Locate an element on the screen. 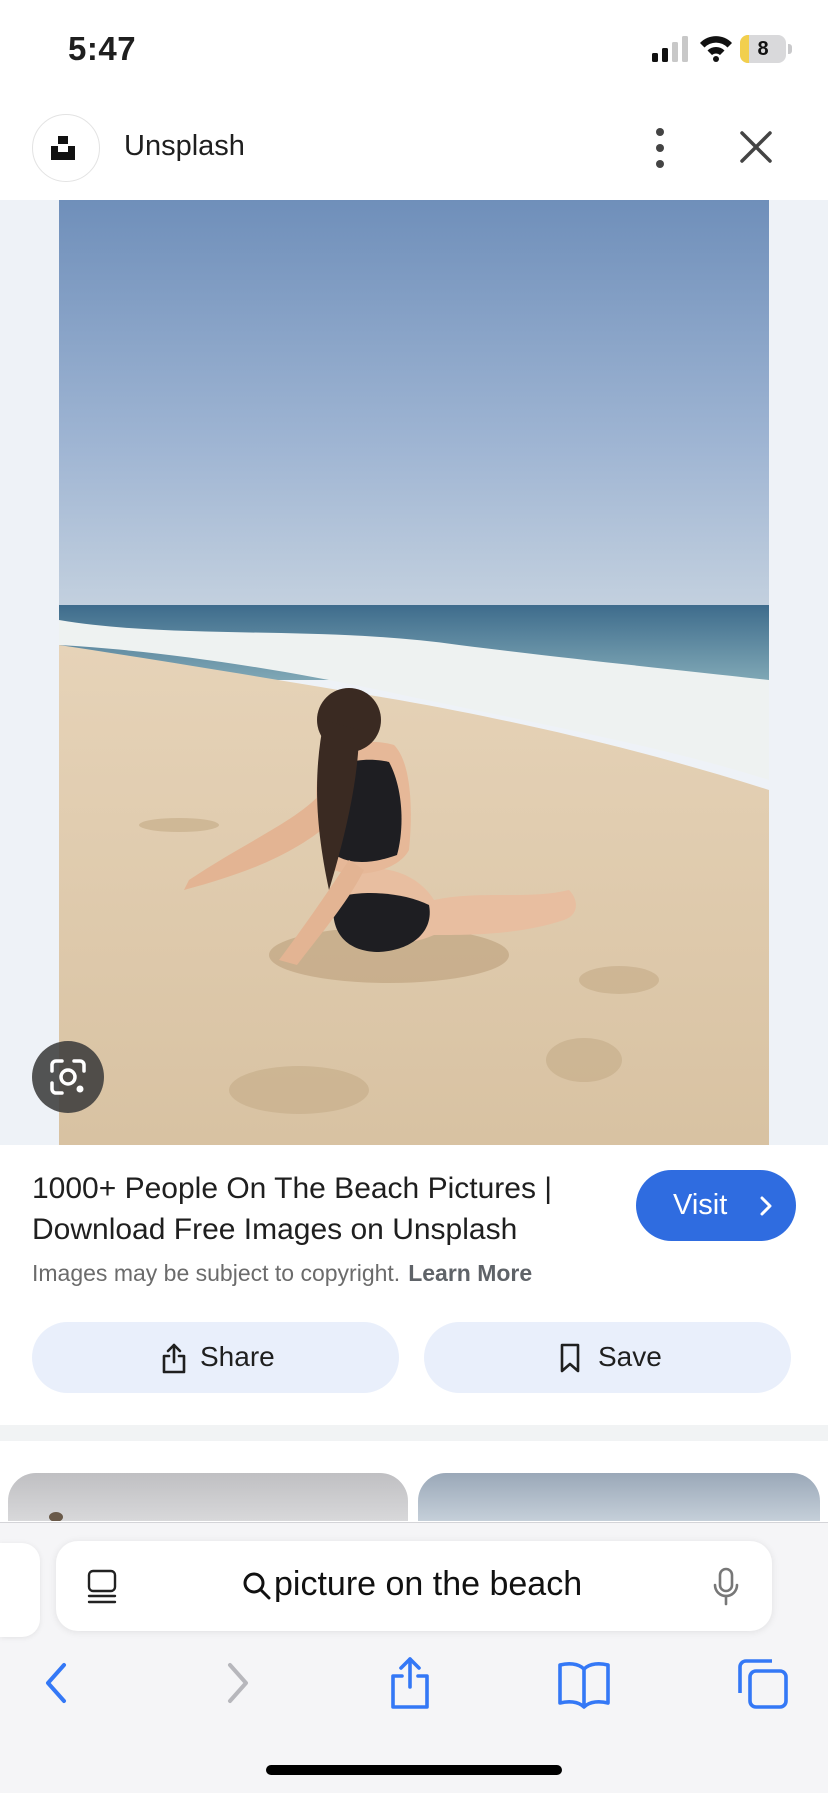 The width and height of the screenshot is (828, 1793). close-icon is located at coordinates (756, 147).